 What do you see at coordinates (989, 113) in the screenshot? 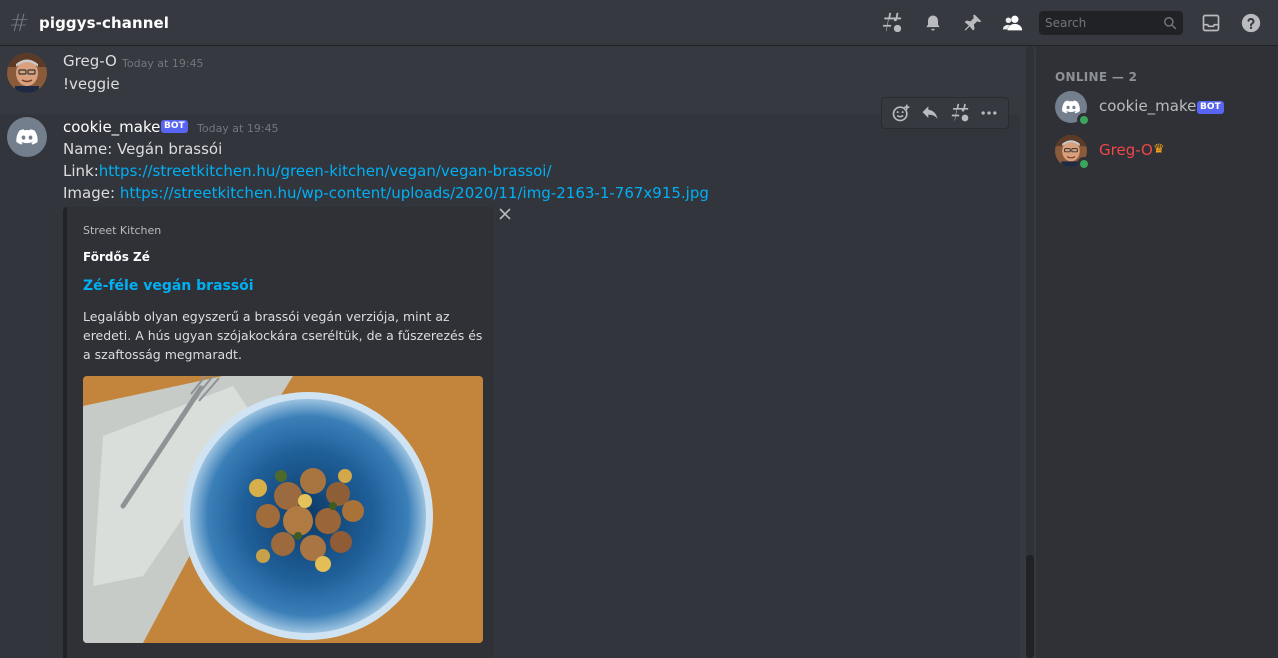
I see `more-options-icon` at bounding box center [989, 113].